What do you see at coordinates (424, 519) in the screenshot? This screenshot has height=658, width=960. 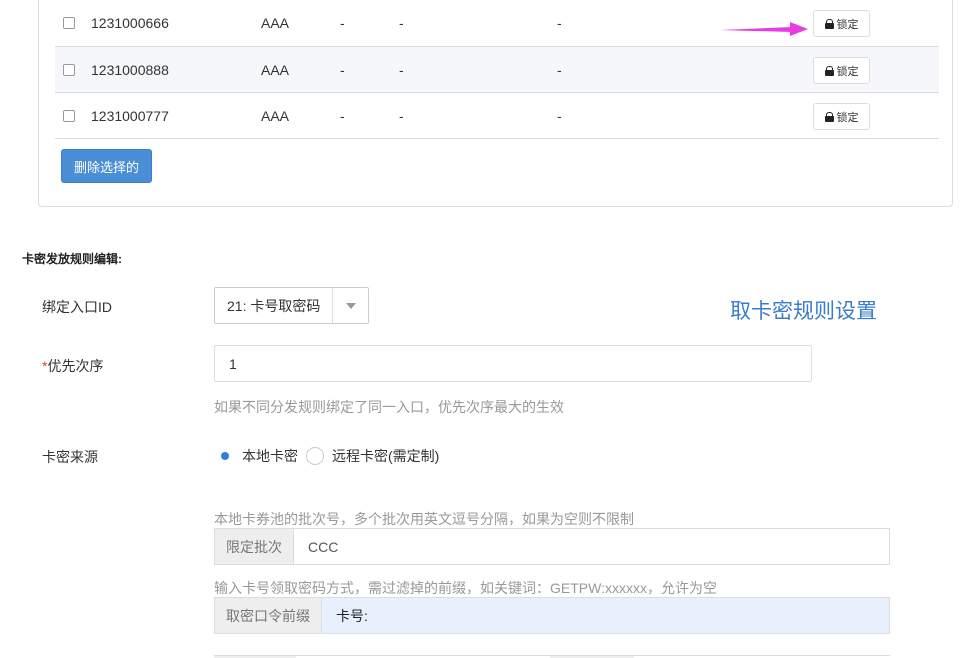 I see `batch-help: 本地卡券池的批次号，多个批次用英文逗号分隔，如果为空则不限制` at bounding box center [424, 519].